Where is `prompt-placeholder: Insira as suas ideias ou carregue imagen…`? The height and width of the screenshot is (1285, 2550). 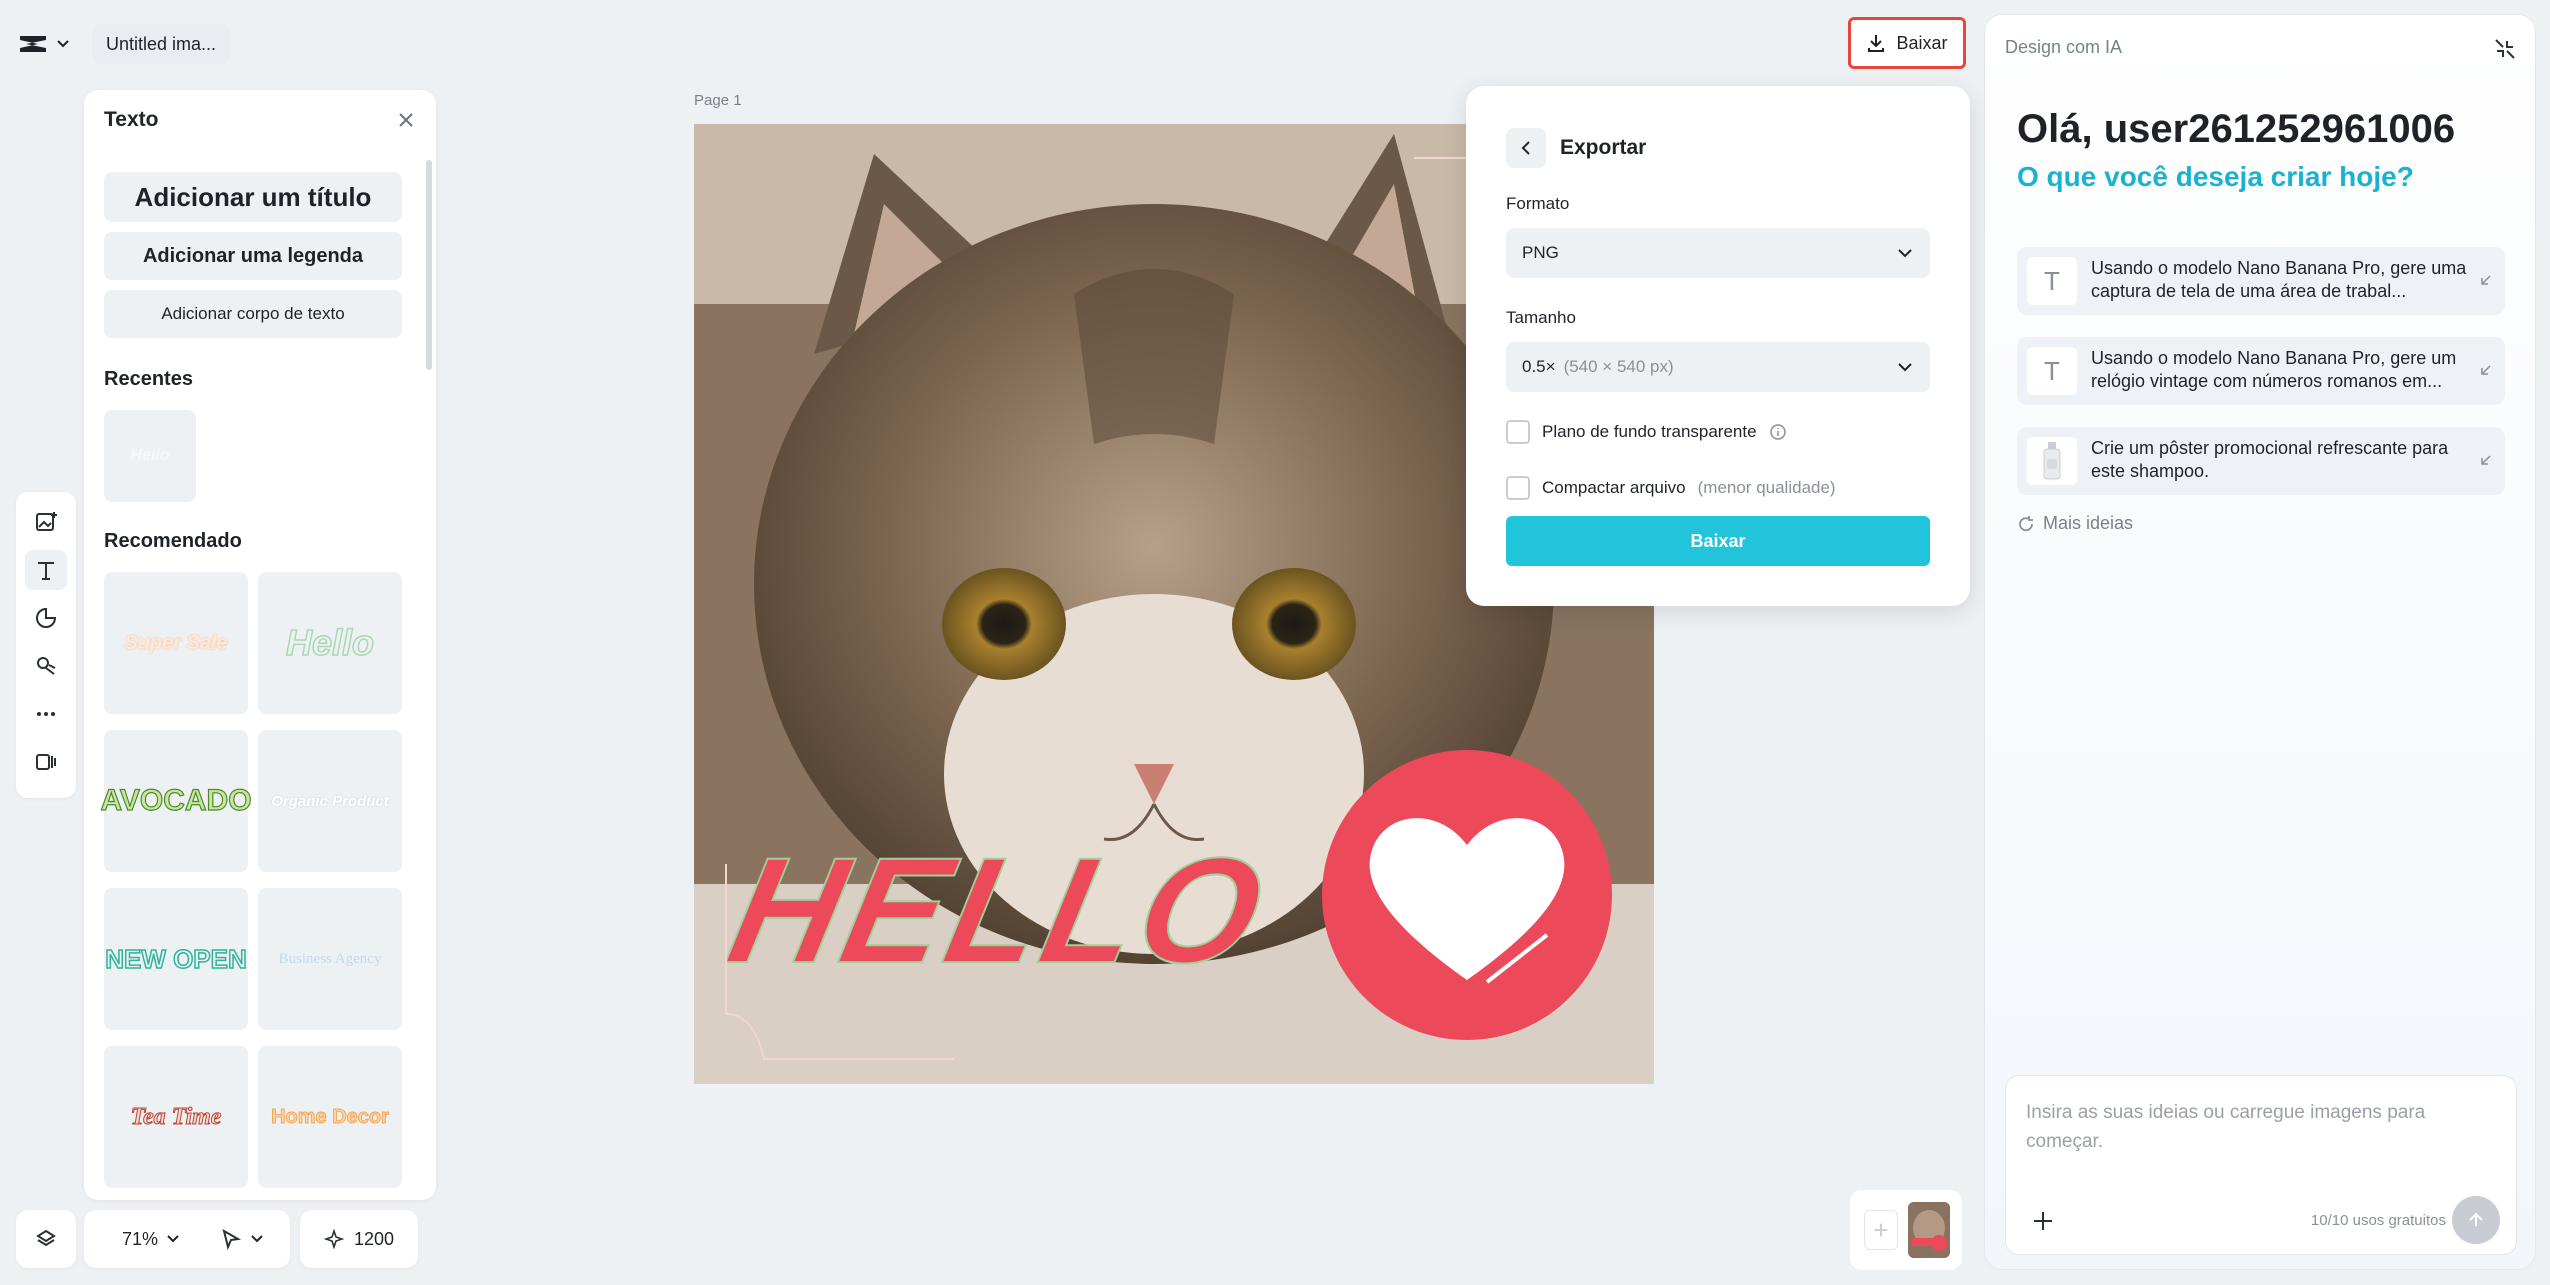 prompt-placeholder: Insira as suas ideias ou carregue imagen… is located at coordinates (2226, 1127).